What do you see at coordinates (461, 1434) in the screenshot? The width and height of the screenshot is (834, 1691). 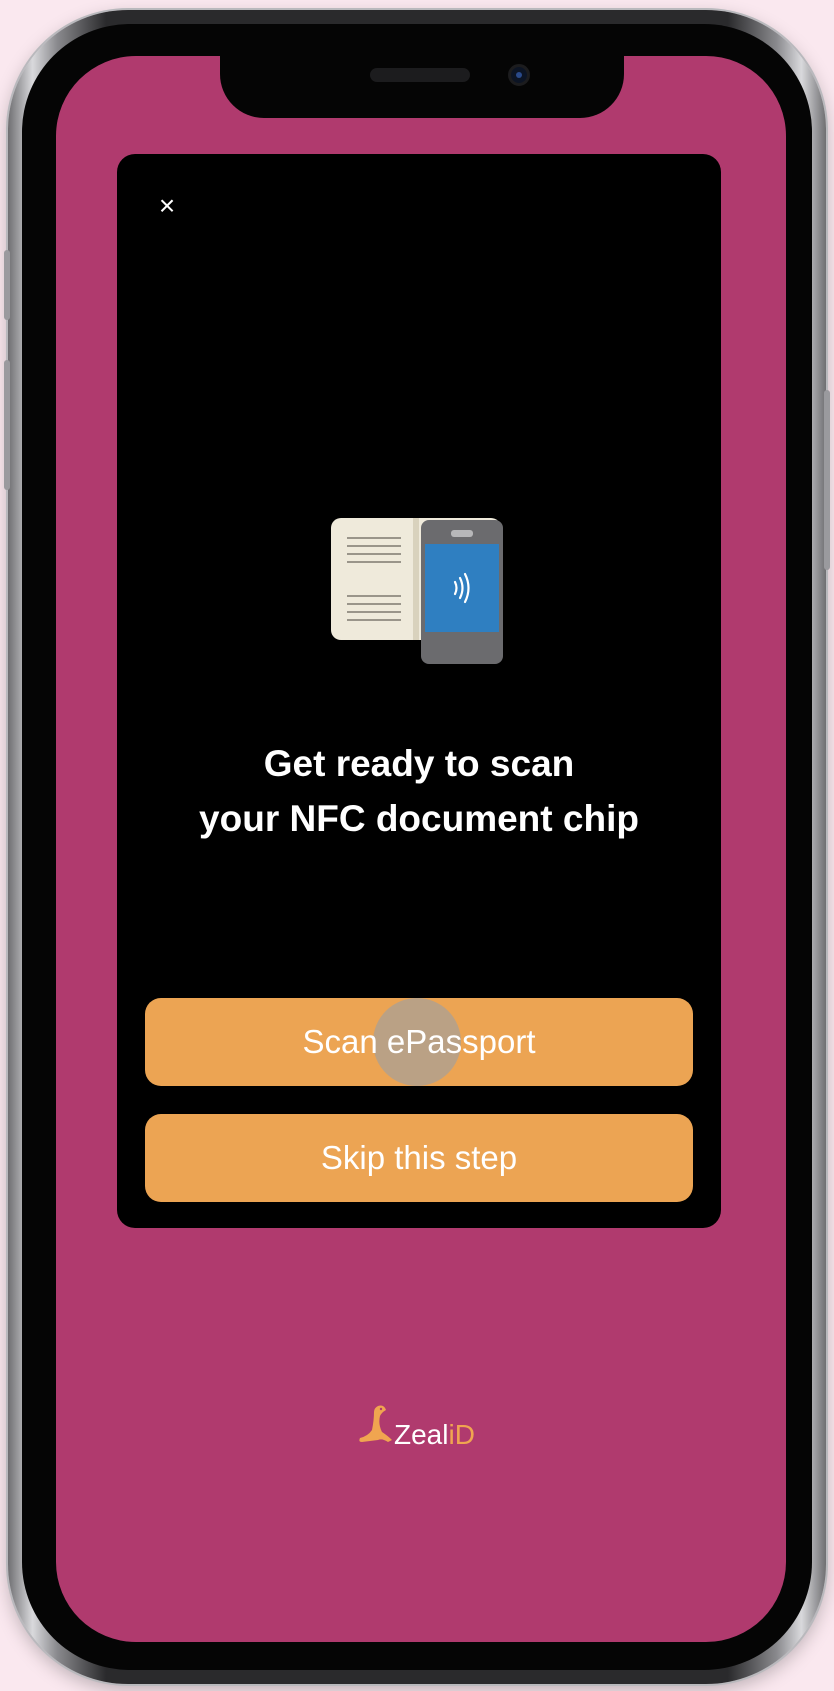 I see `brand-name-part-2: iD` at bounding box center [461, 1434].